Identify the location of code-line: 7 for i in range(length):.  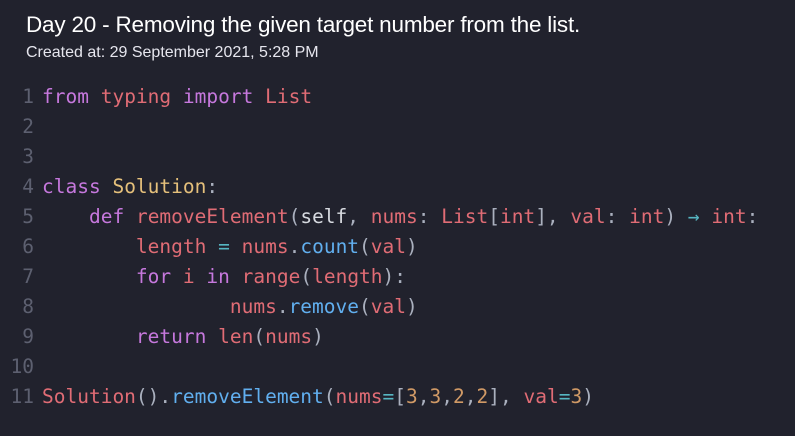
(397, 277).